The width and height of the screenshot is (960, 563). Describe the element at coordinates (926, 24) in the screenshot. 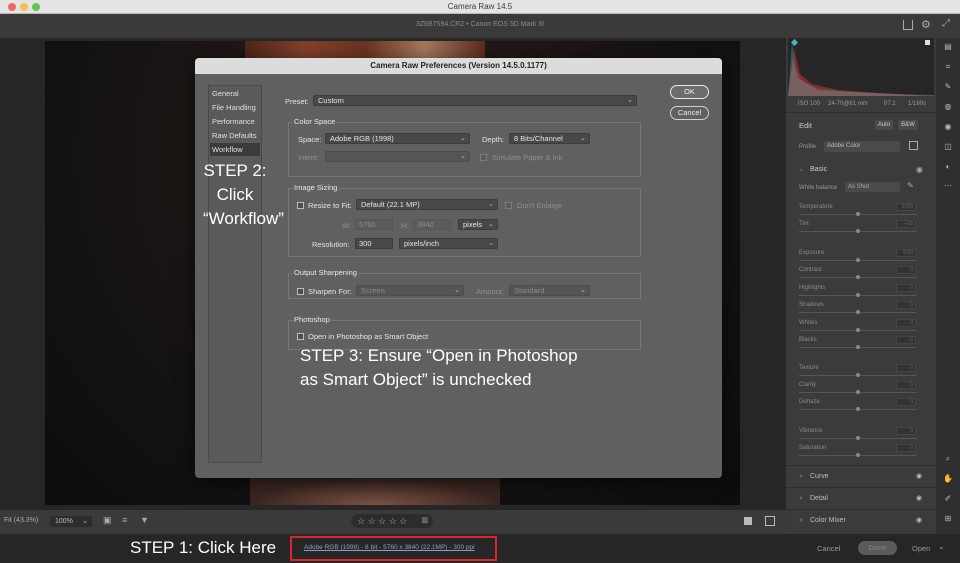

I see `gear-icon: ⚙` at that location.